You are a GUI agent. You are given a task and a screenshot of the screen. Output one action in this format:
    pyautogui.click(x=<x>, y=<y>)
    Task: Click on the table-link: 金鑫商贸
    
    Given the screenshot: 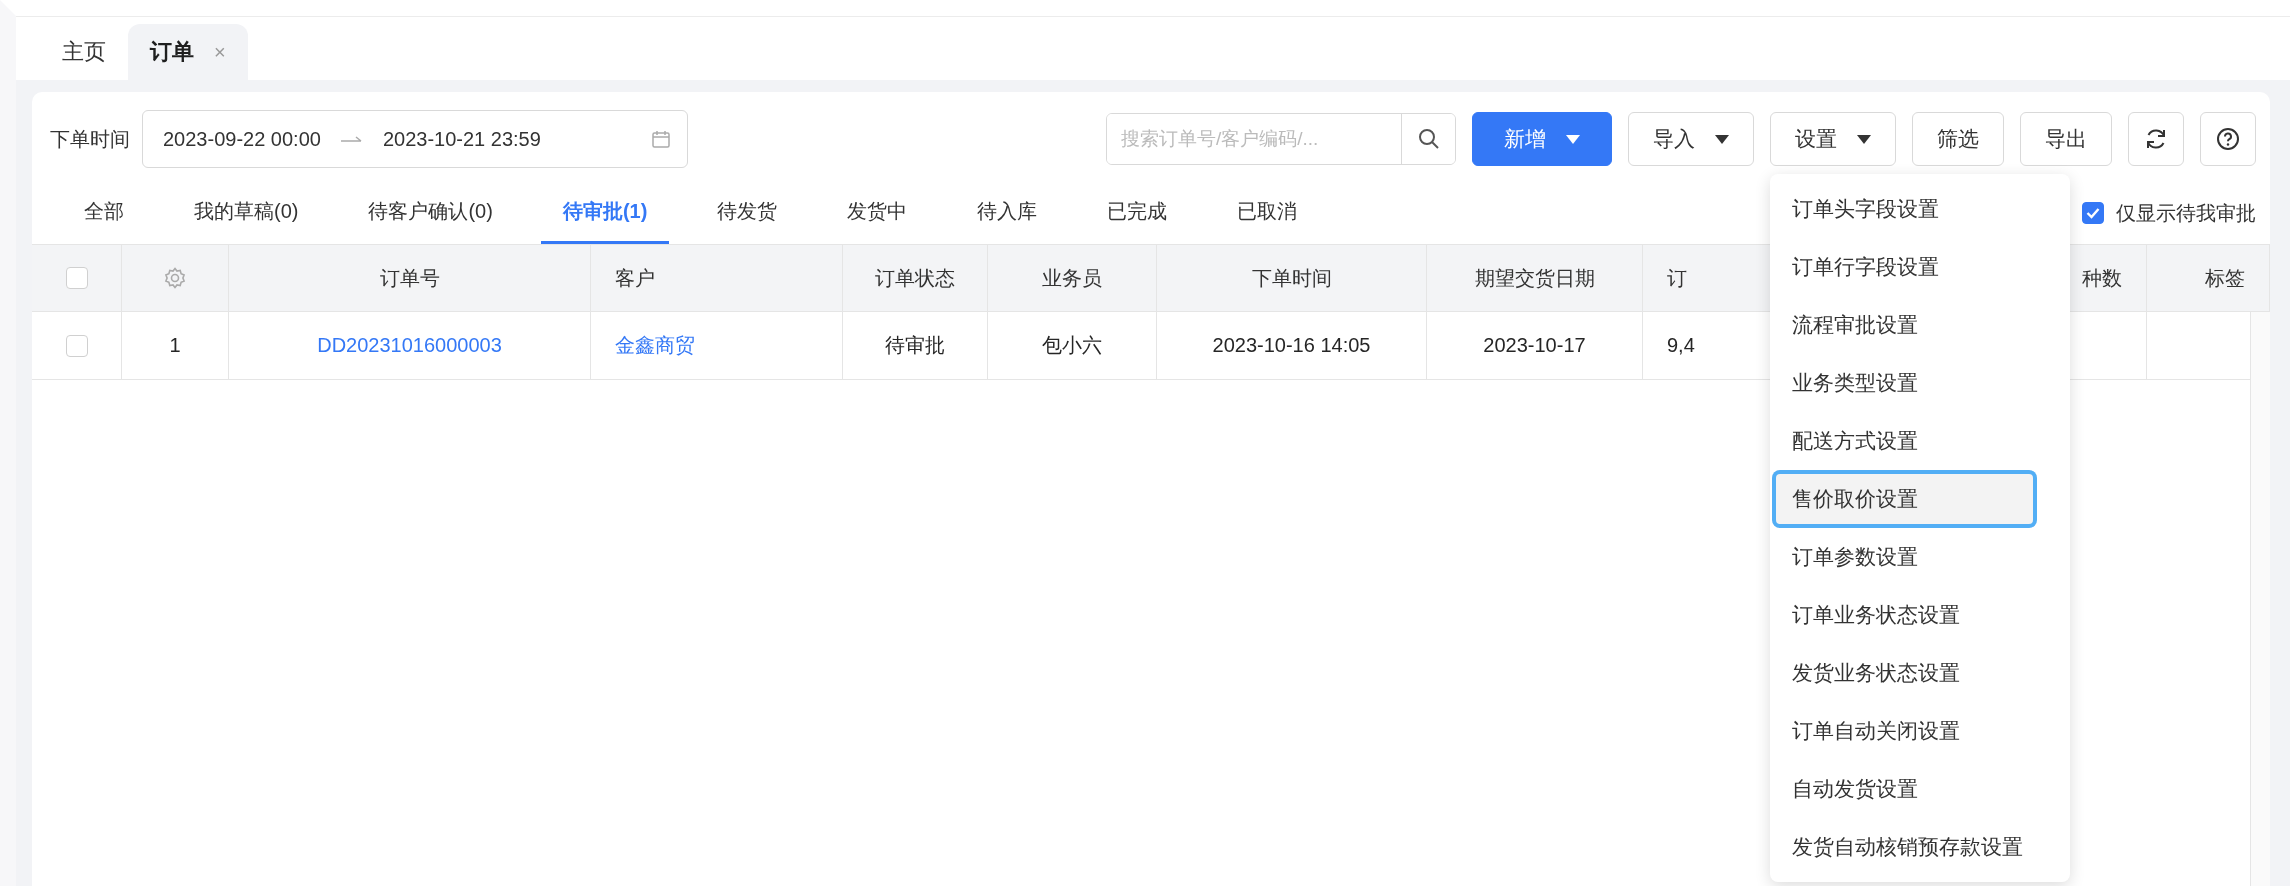 What is the action you would take?
    pyautogui.click(x=655, y=345)
    